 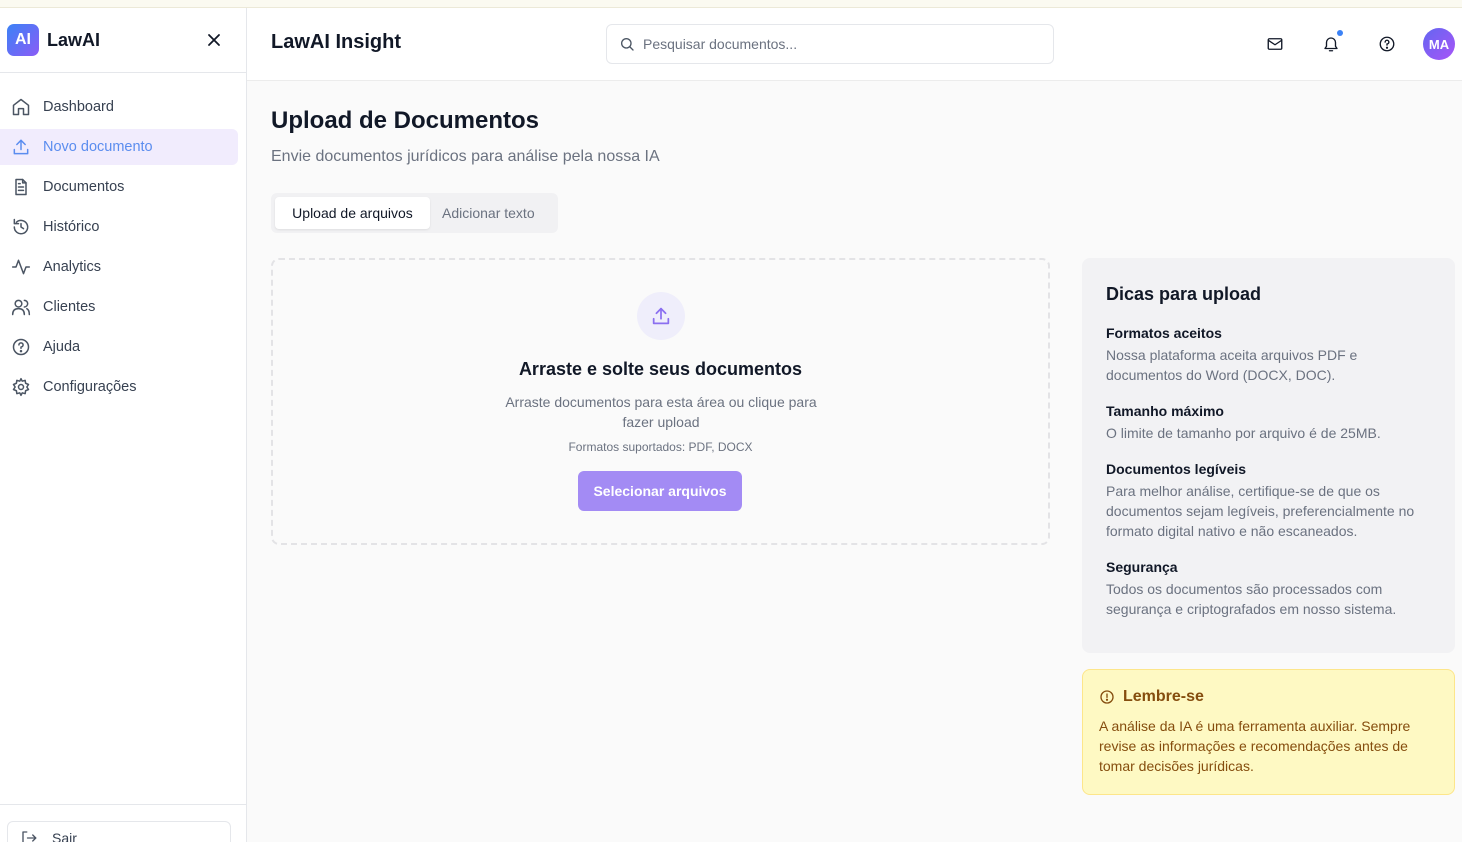 I want to click on file-text-icon, so click(x=21, y=187).